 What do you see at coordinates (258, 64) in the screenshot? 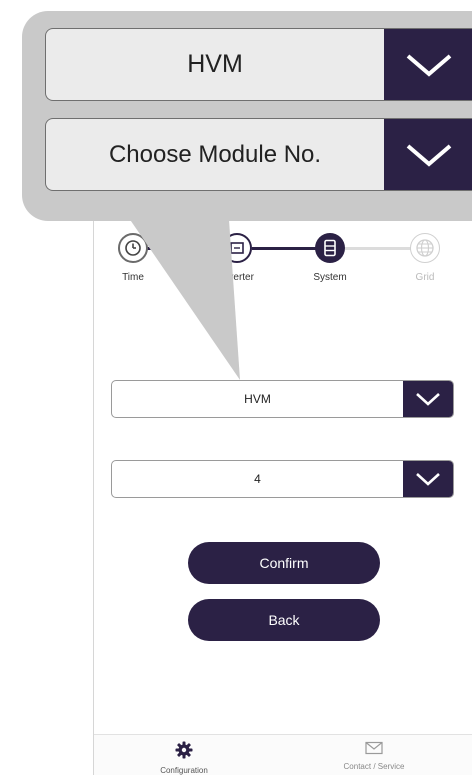
I see `zoom-battery-type-select: HVM` at bounding box center [258, 64].